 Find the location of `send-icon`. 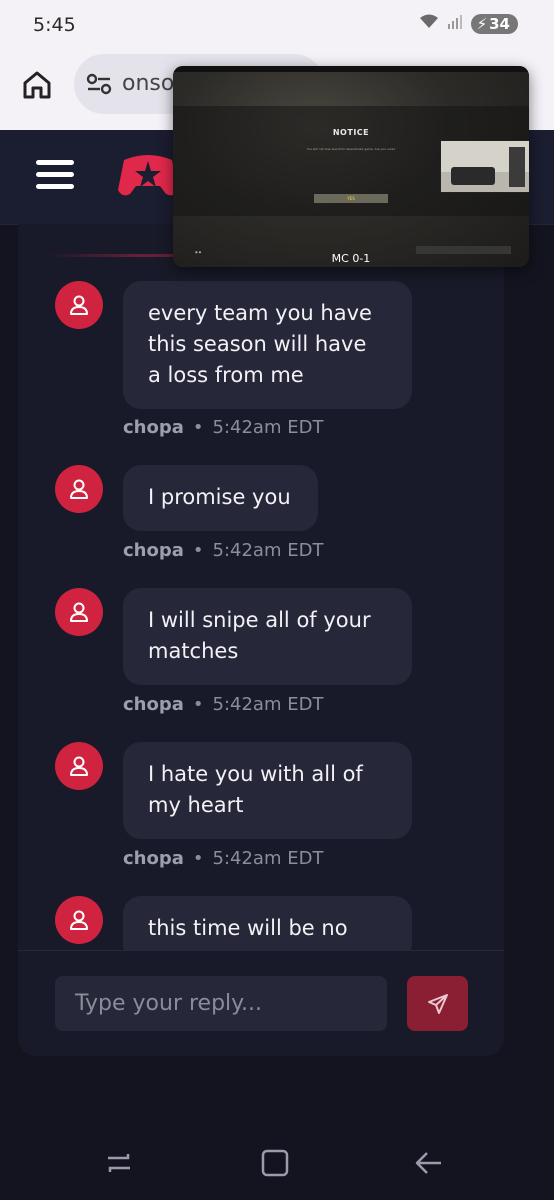

send-icon is located at coordinates (437, 1003).